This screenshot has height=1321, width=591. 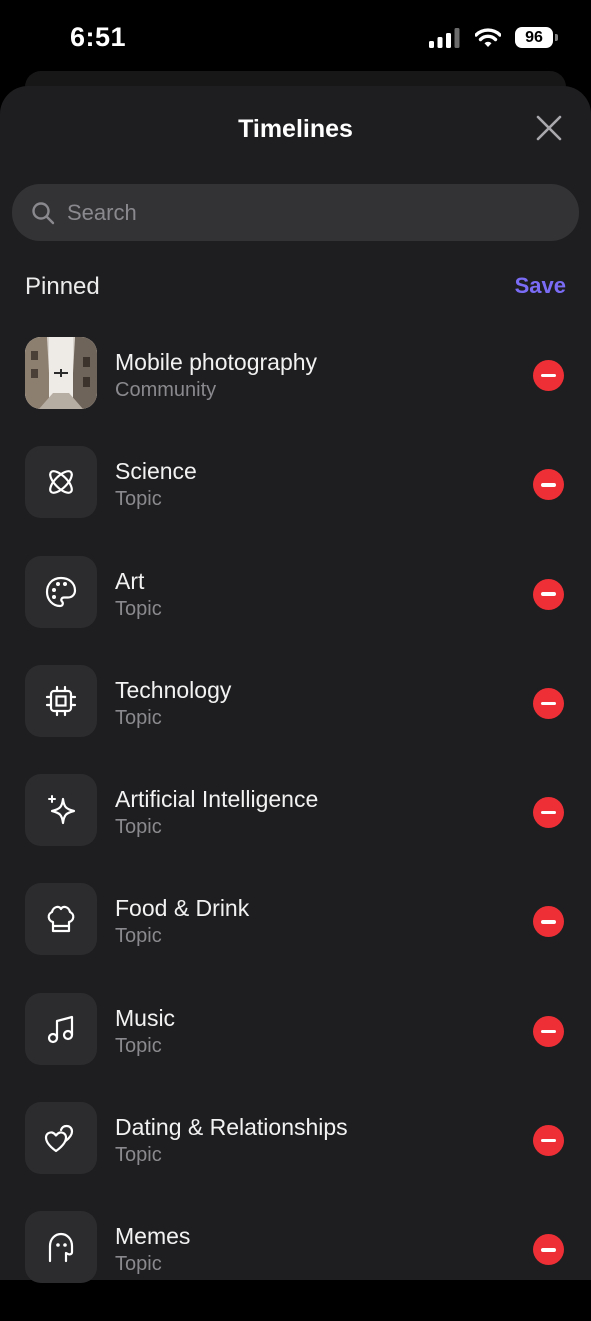 I want to click on palette-icon, so click(x=61, y=591).